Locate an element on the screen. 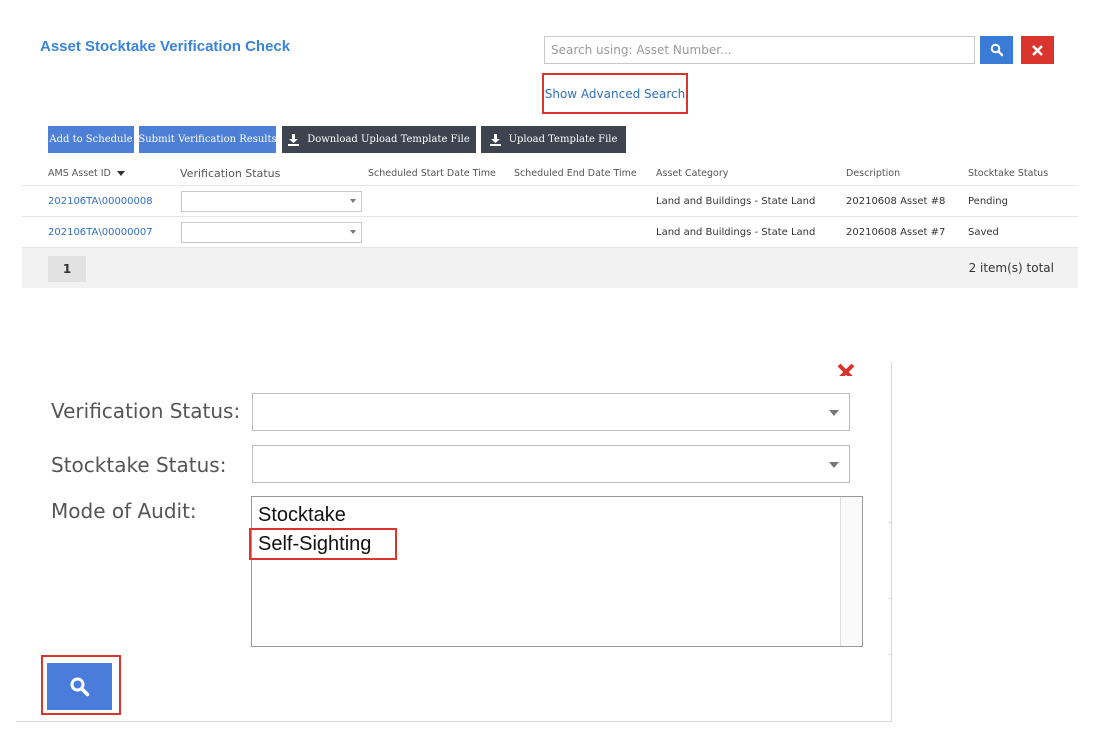 The width and height of the screenshot is (1104, 742). stocktake-status-label: Stocktake Status: is located at coordinates (139, 465).